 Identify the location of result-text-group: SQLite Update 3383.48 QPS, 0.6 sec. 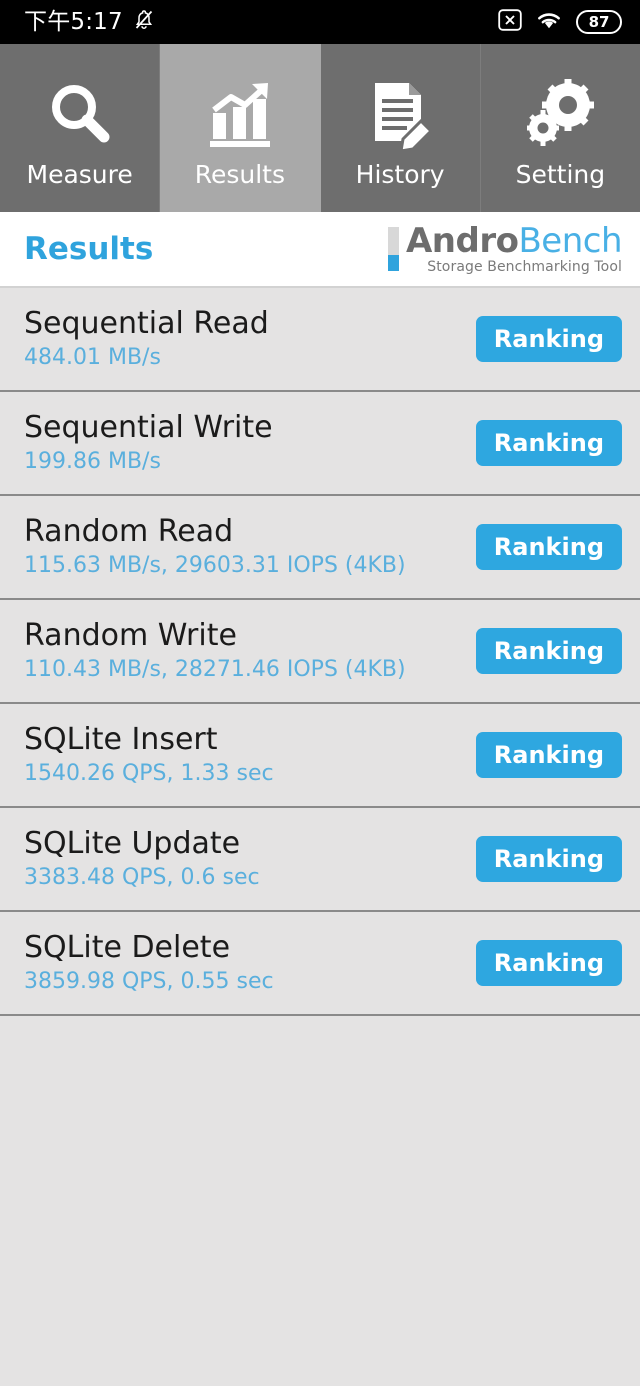
(142, 858).